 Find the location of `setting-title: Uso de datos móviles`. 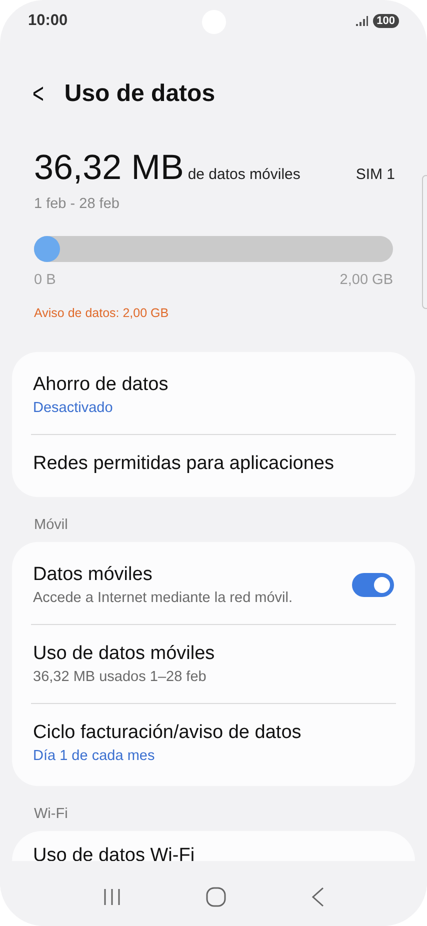

setting-title: Uso de datos móviles is located at coordinates (213, 654).